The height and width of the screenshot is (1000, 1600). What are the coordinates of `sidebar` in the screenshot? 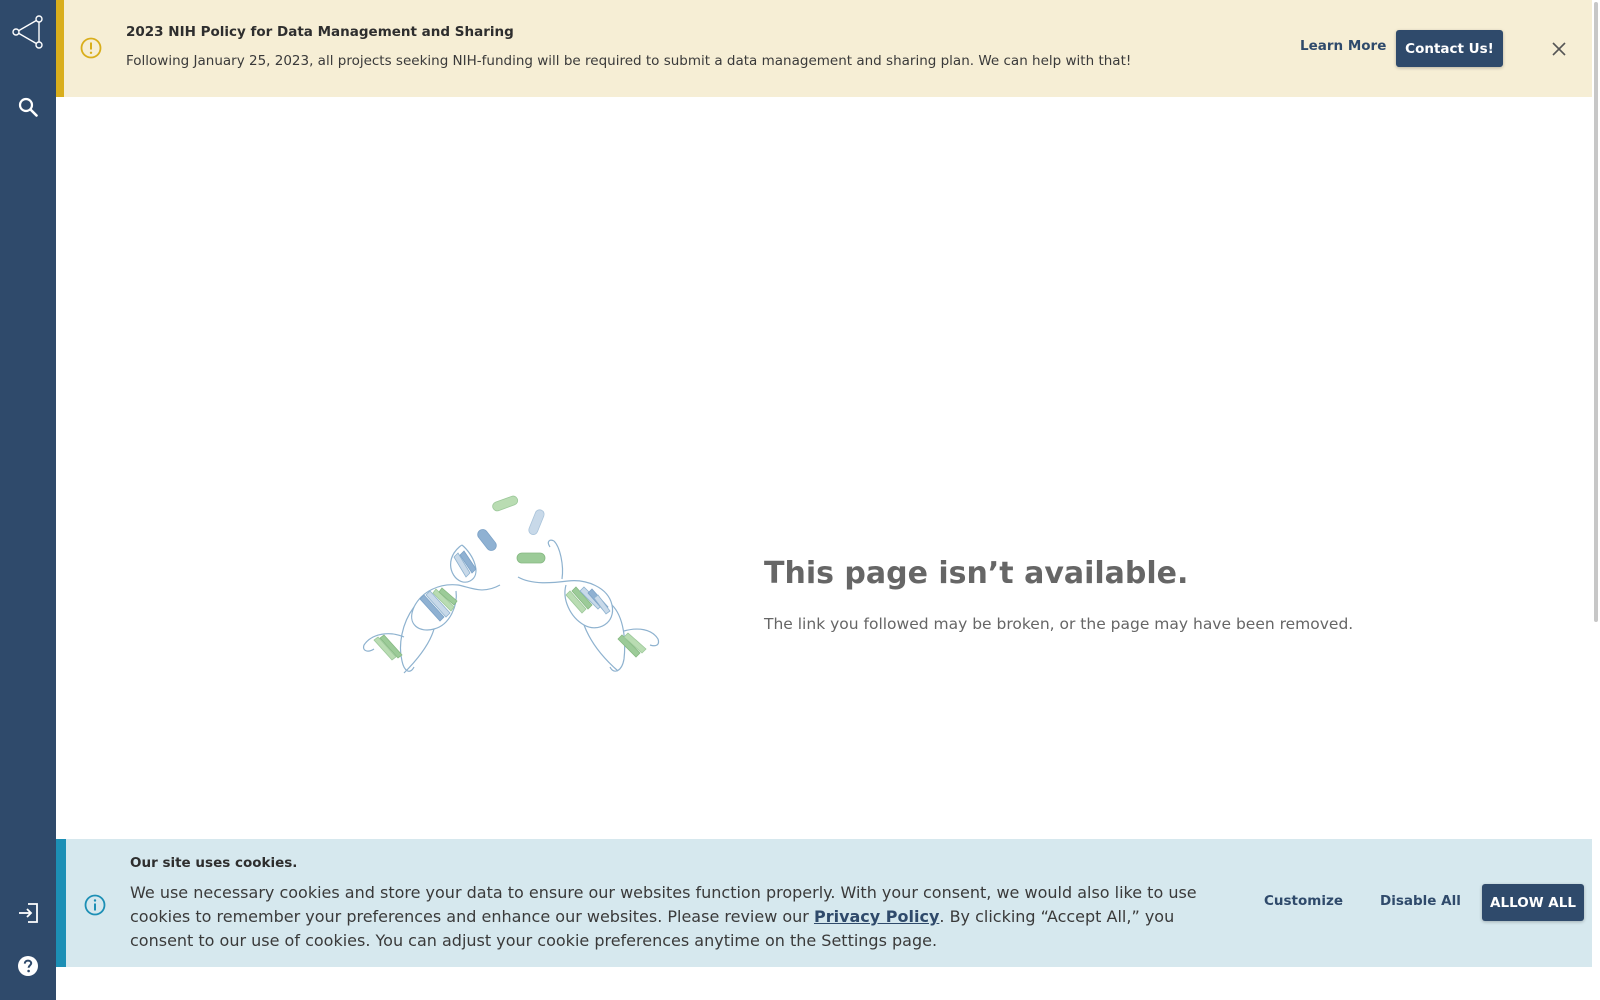 It's located at (28, 500).